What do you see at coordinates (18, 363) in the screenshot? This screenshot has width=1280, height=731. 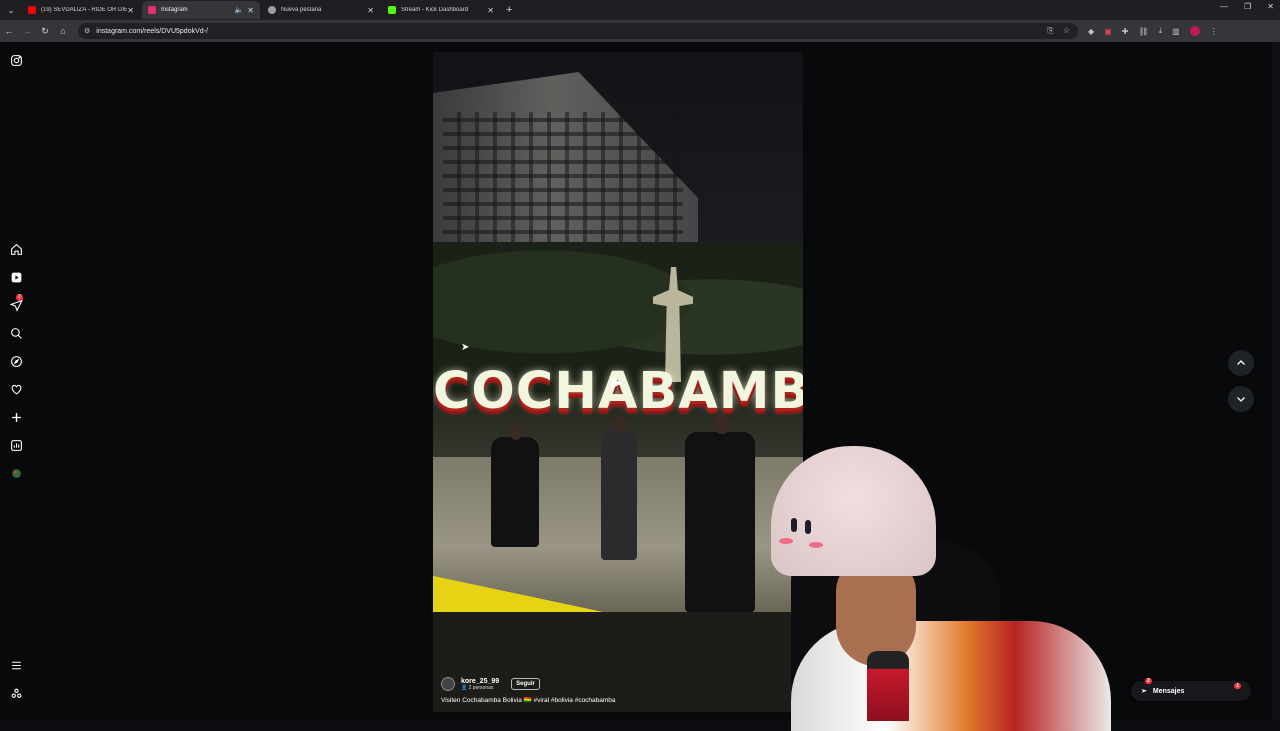 I see `explore-compass-icon` at bounding box center [18, 363].